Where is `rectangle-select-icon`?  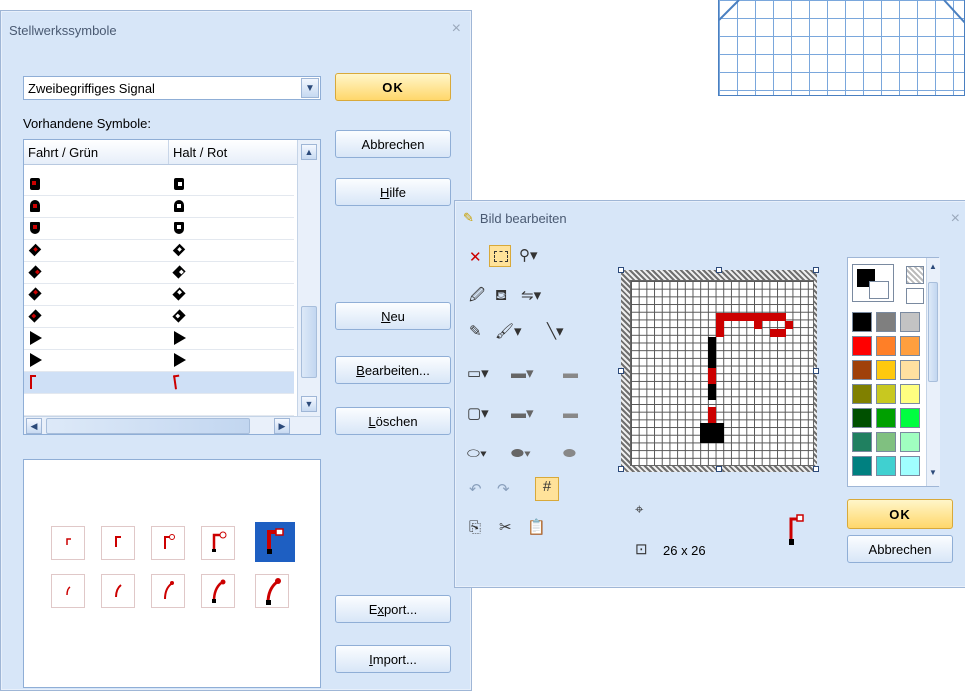
rectangle-select-icon is located at coordinates (500, 256).